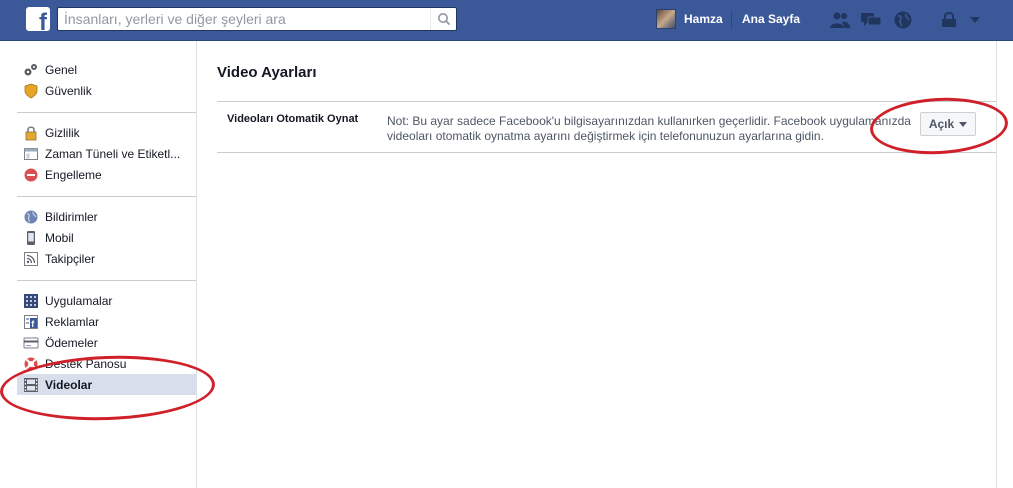 This screenshot has width=1013, height=488. I want to click on messages-icon, so click(871, 20).